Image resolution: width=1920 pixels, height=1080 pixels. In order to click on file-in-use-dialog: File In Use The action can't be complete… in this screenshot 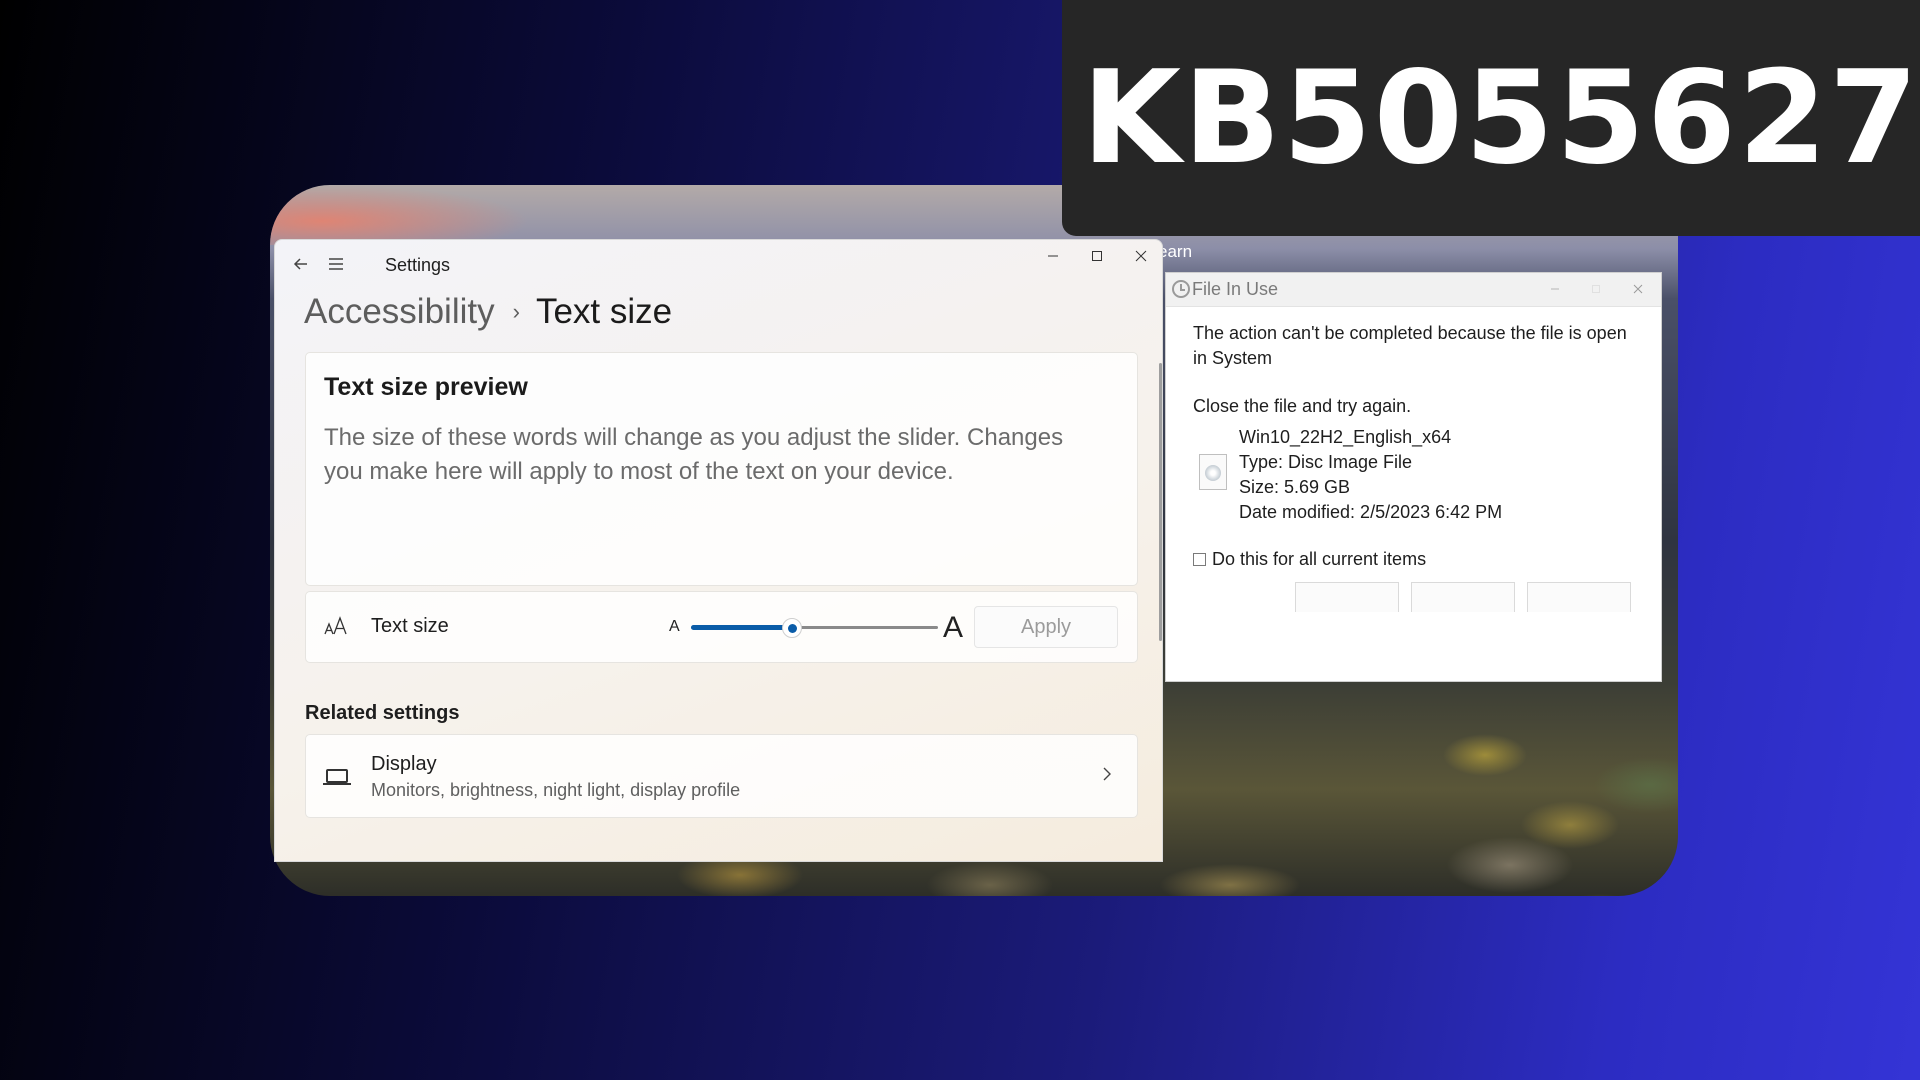, I will do `click(1413, 477)`.